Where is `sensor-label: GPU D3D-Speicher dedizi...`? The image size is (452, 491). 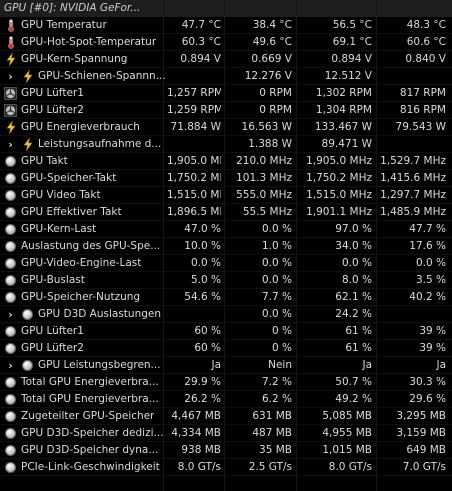 sensor-label: GPU D3D-Speicher dedizi... is located at coordinates (92, 433).